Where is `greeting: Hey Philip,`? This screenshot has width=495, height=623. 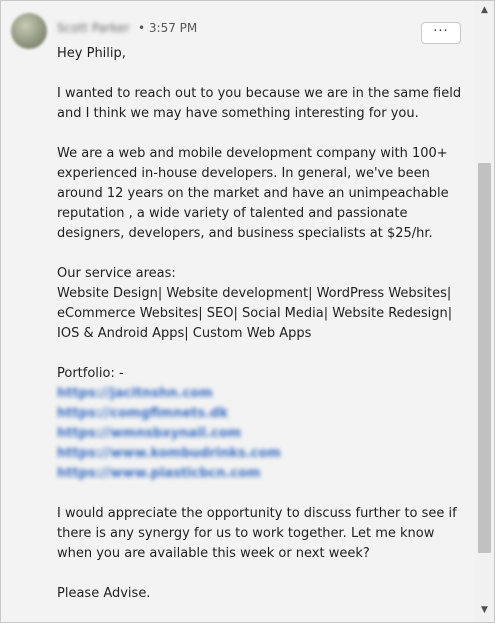 greeting: Hey Philip, is located at coordinates (91, 53).